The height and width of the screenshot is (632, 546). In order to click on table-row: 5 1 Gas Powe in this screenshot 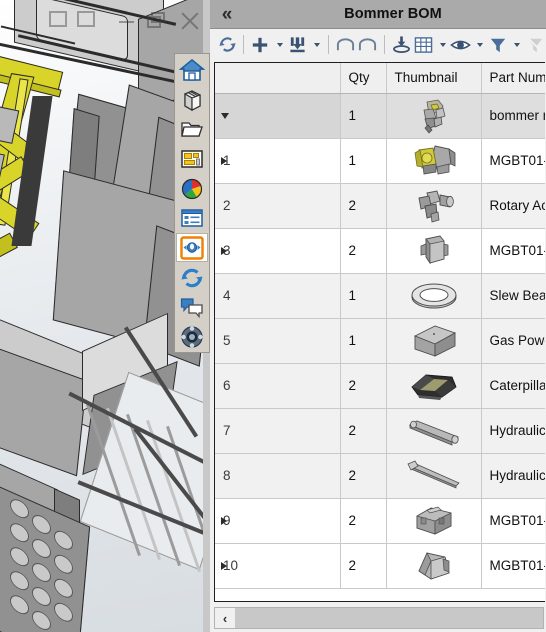, I will do `click(380, 341)`.